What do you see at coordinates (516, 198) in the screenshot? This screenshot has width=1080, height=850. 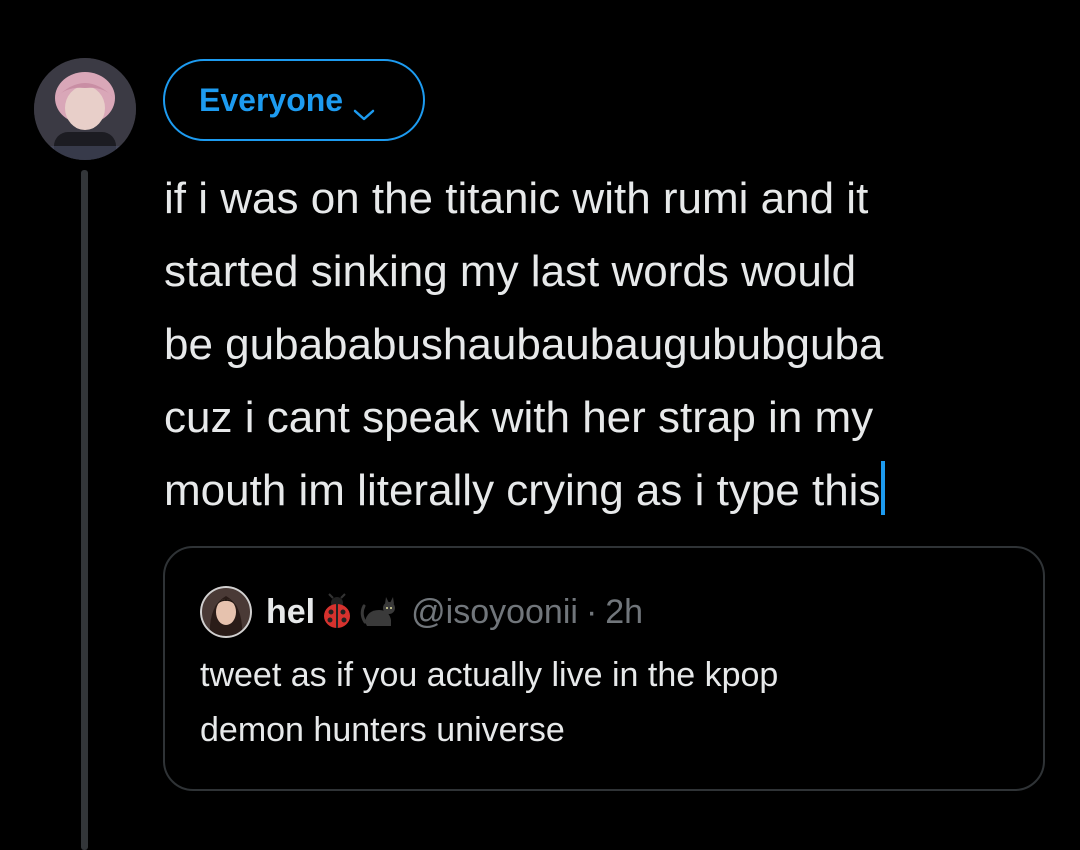 I see `compose-line: if i was on the titanic with rumi and it` at bounding box center [516, 198].